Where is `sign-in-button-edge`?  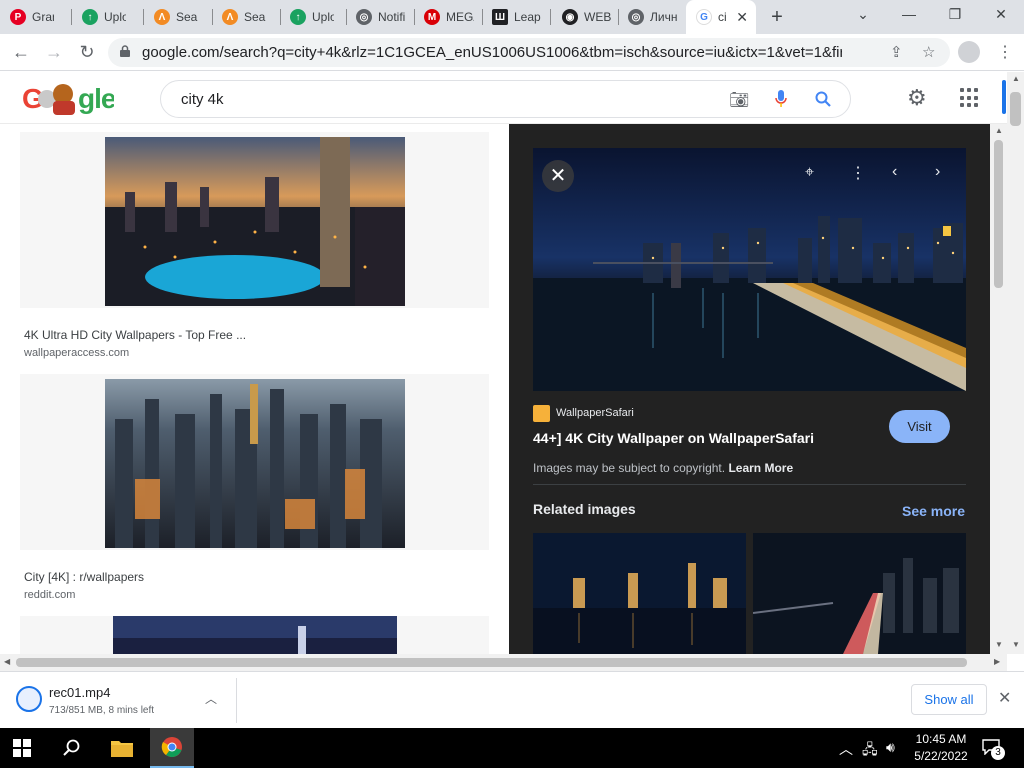 sign-in-button-edge is located at coordinates (1004, 97).